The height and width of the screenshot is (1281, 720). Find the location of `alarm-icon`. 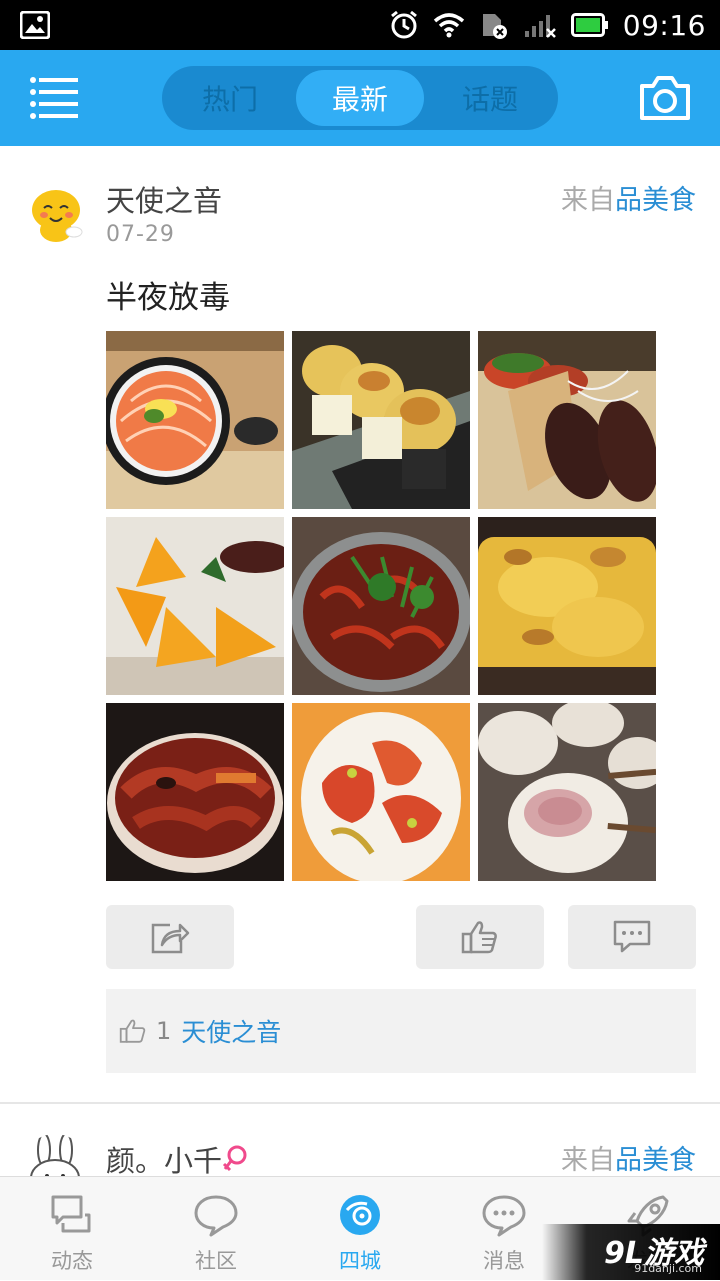

alarm-icon is located at coordinates (403, 24).